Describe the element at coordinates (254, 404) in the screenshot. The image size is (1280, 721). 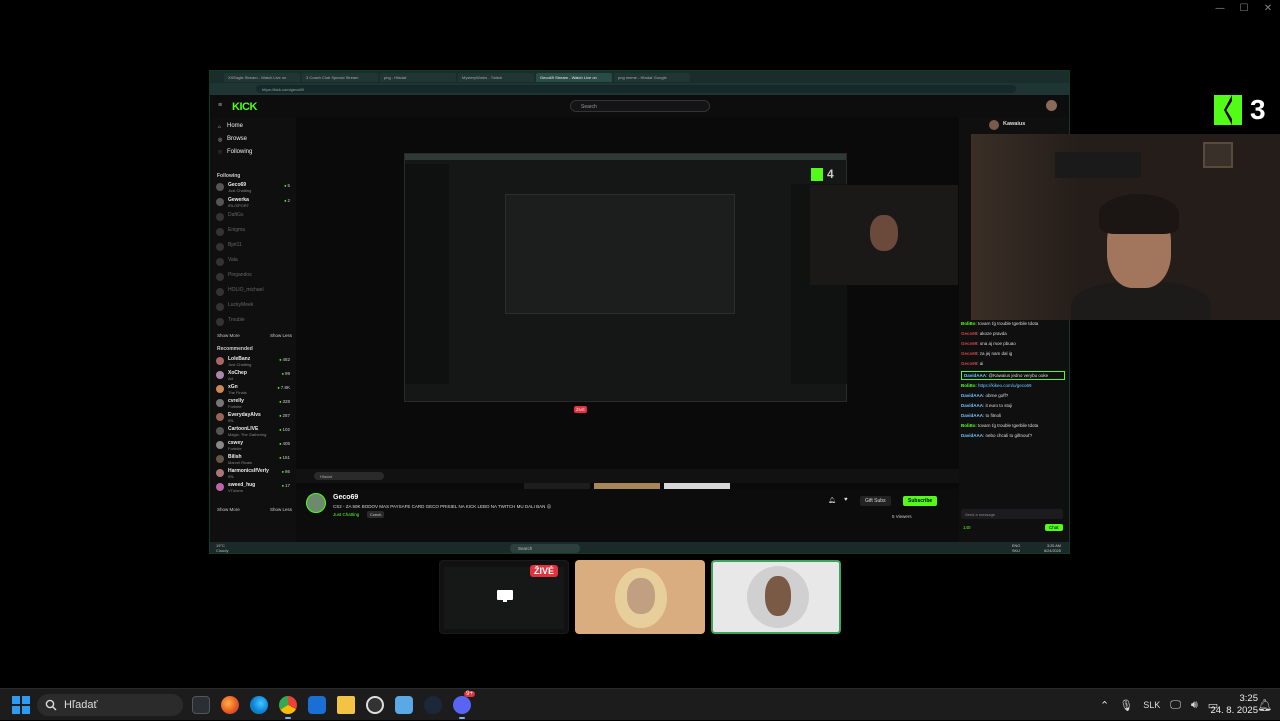
I see `recommended-channel: cvrellyFortnite328` at that location.